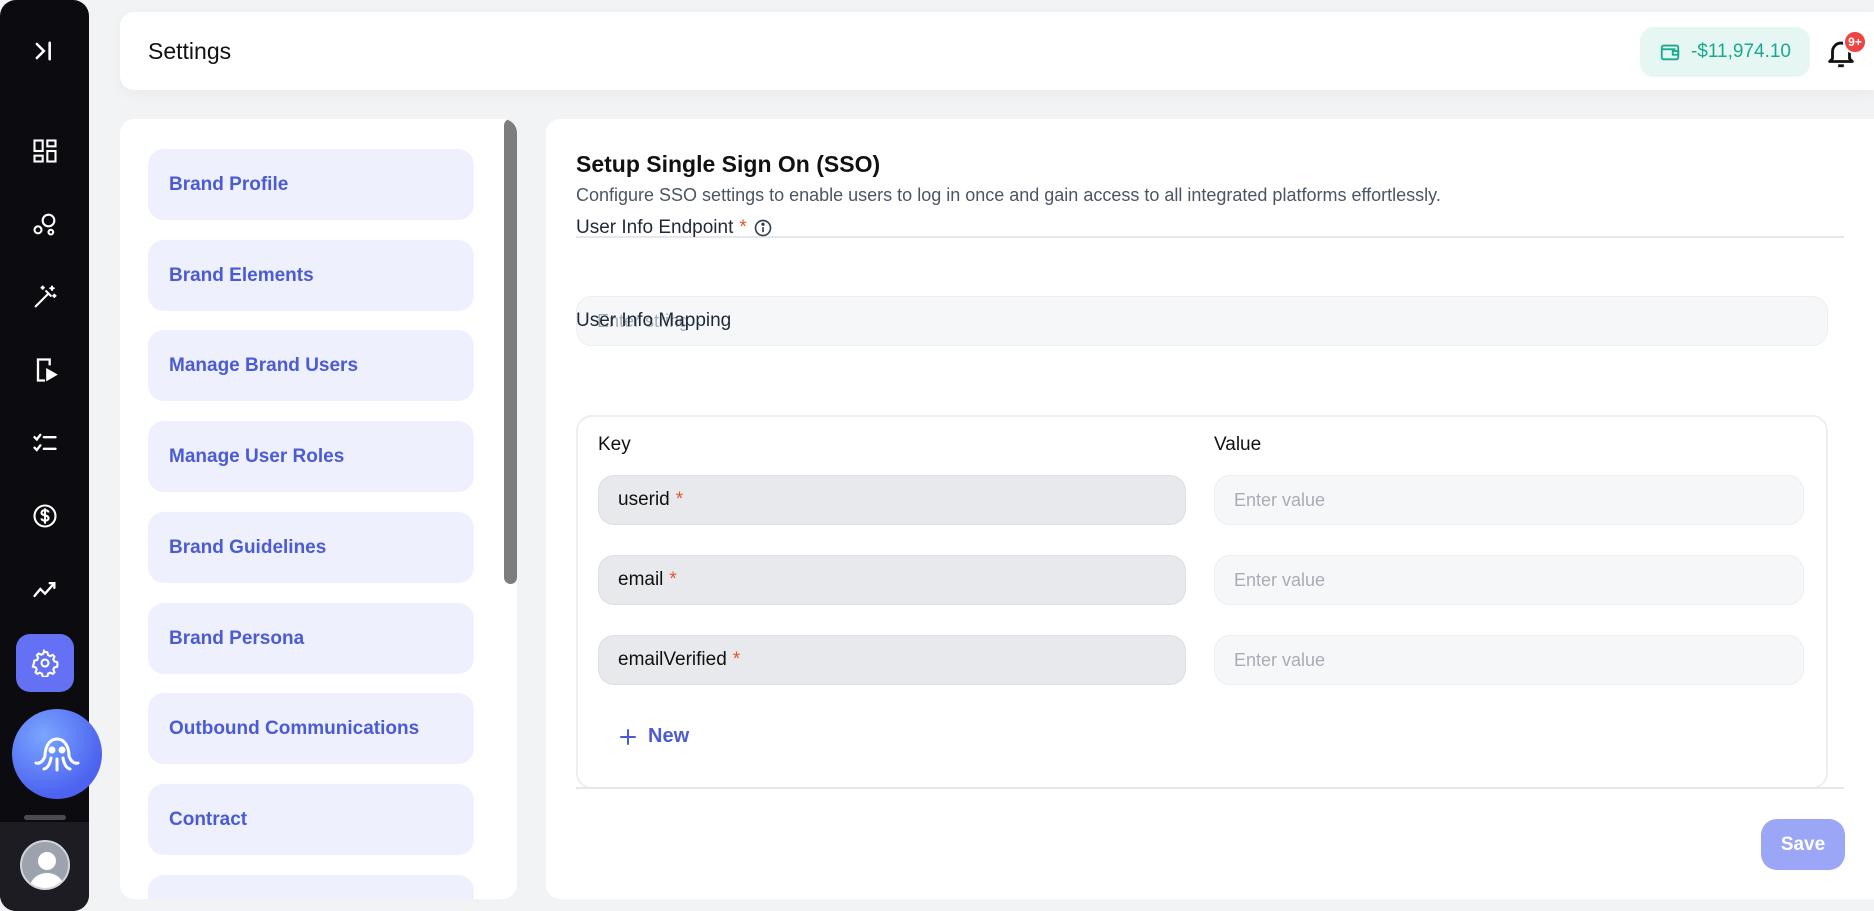 The width and height of the screenshot is (1874, 911). I want to click on dashboard-icon, so click(45, 151).